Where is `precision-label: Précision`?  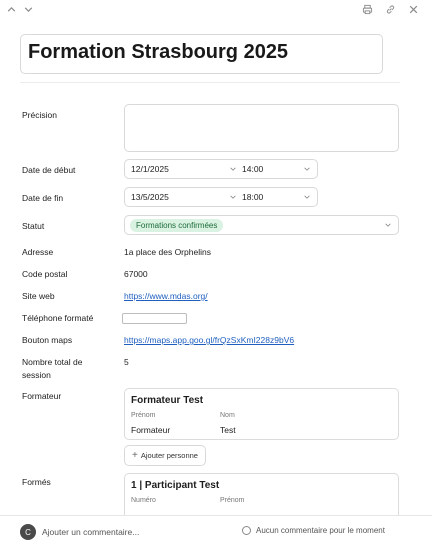 precision-label: Précision is located at coordinates (39, 115).